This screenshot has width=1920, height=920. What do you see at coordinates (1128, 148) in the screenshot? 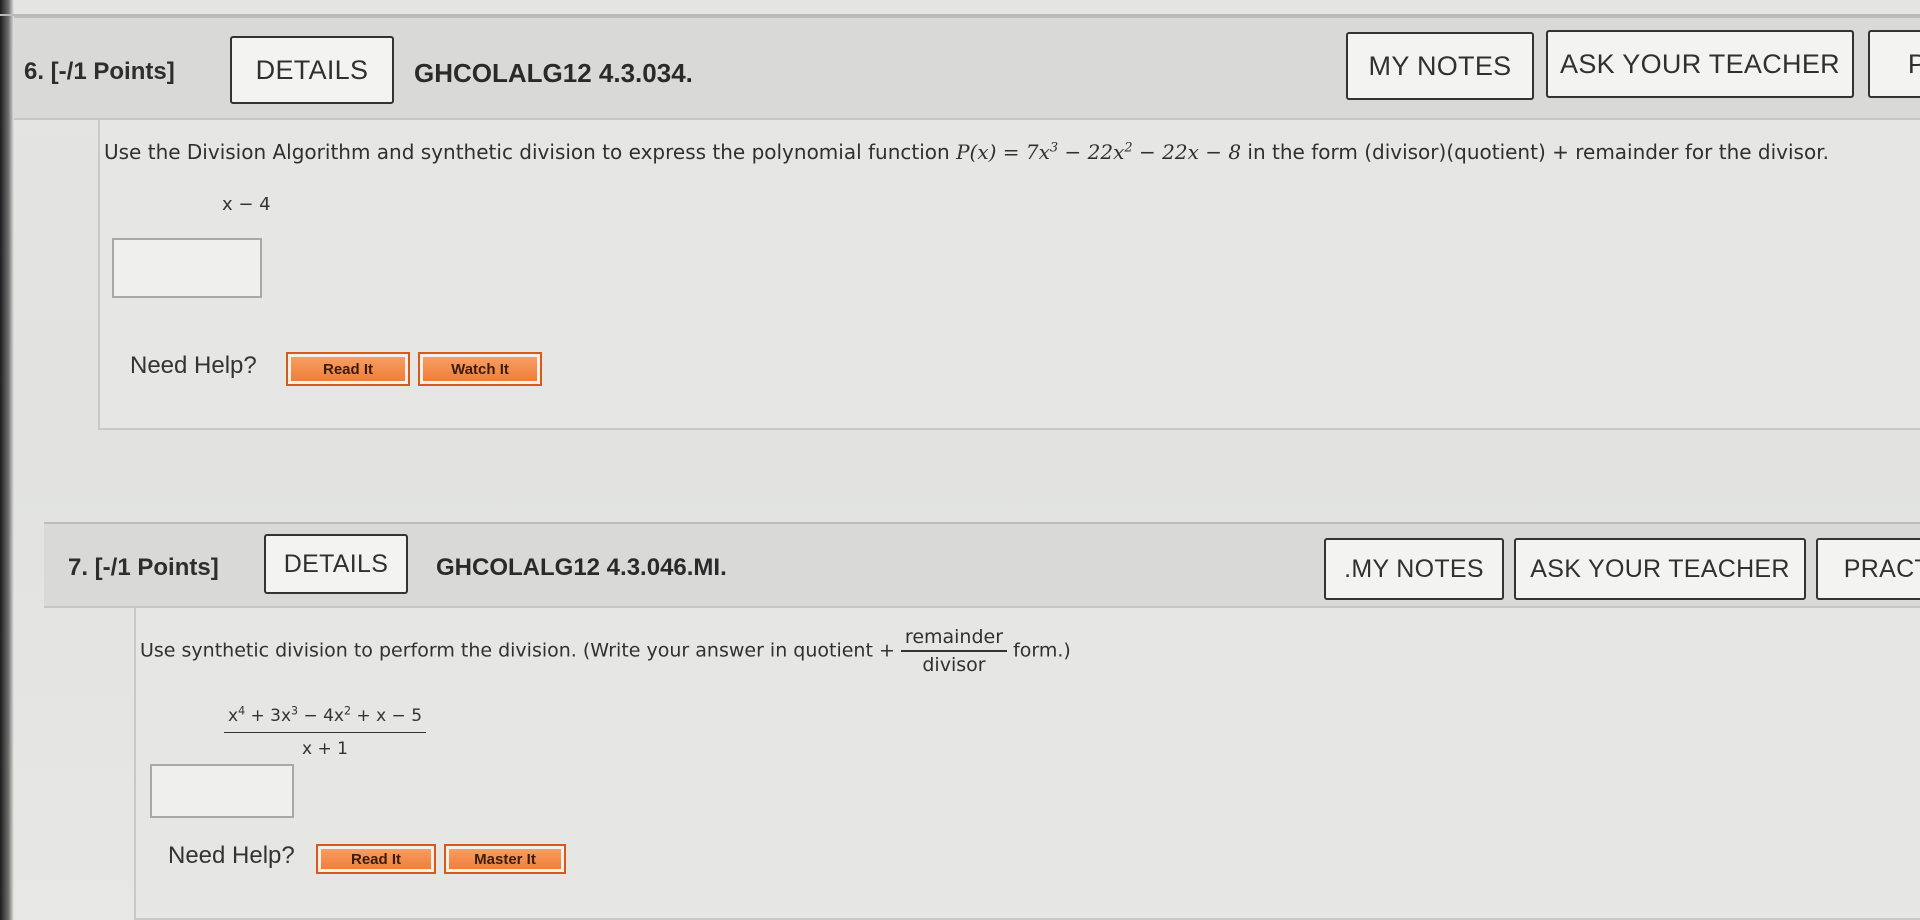
I see `poly-exponent: 2` at bounding box center [1128, 148].